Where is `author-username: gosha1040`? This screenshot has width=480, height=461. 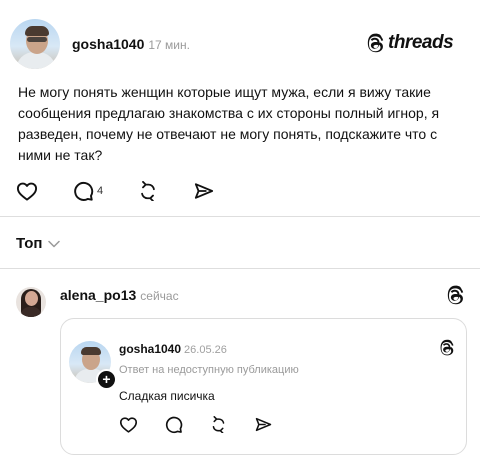 author-username: gosha1040 is located at coordinates (108, 44).